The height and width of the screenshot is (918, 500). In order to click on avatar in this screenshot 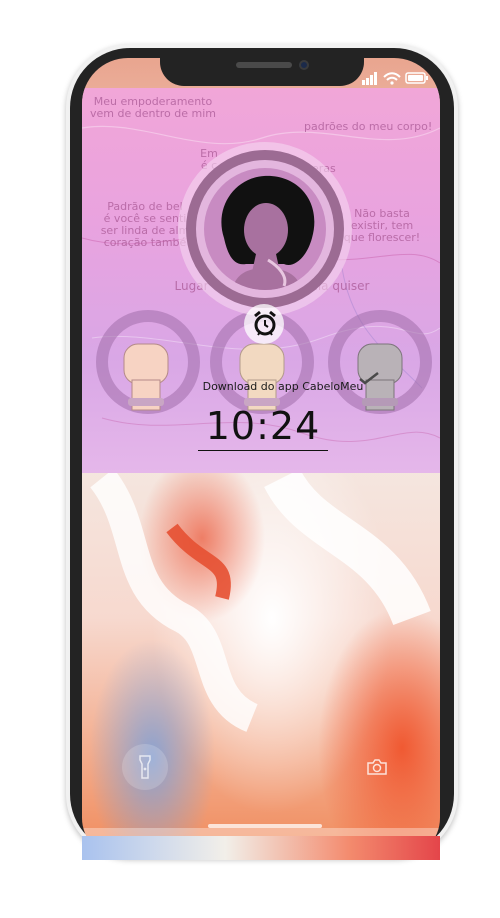, I will do `click(265, 229)`.